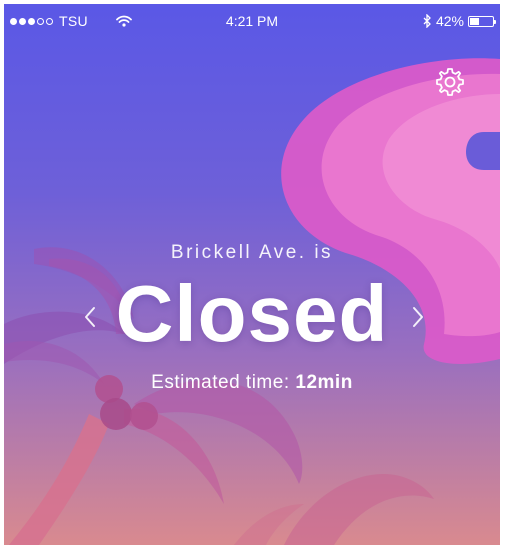 Image resolution: width=506 pixels, height=549 pixels. I want to click on estimate-value: 12min, so click(324, 382).